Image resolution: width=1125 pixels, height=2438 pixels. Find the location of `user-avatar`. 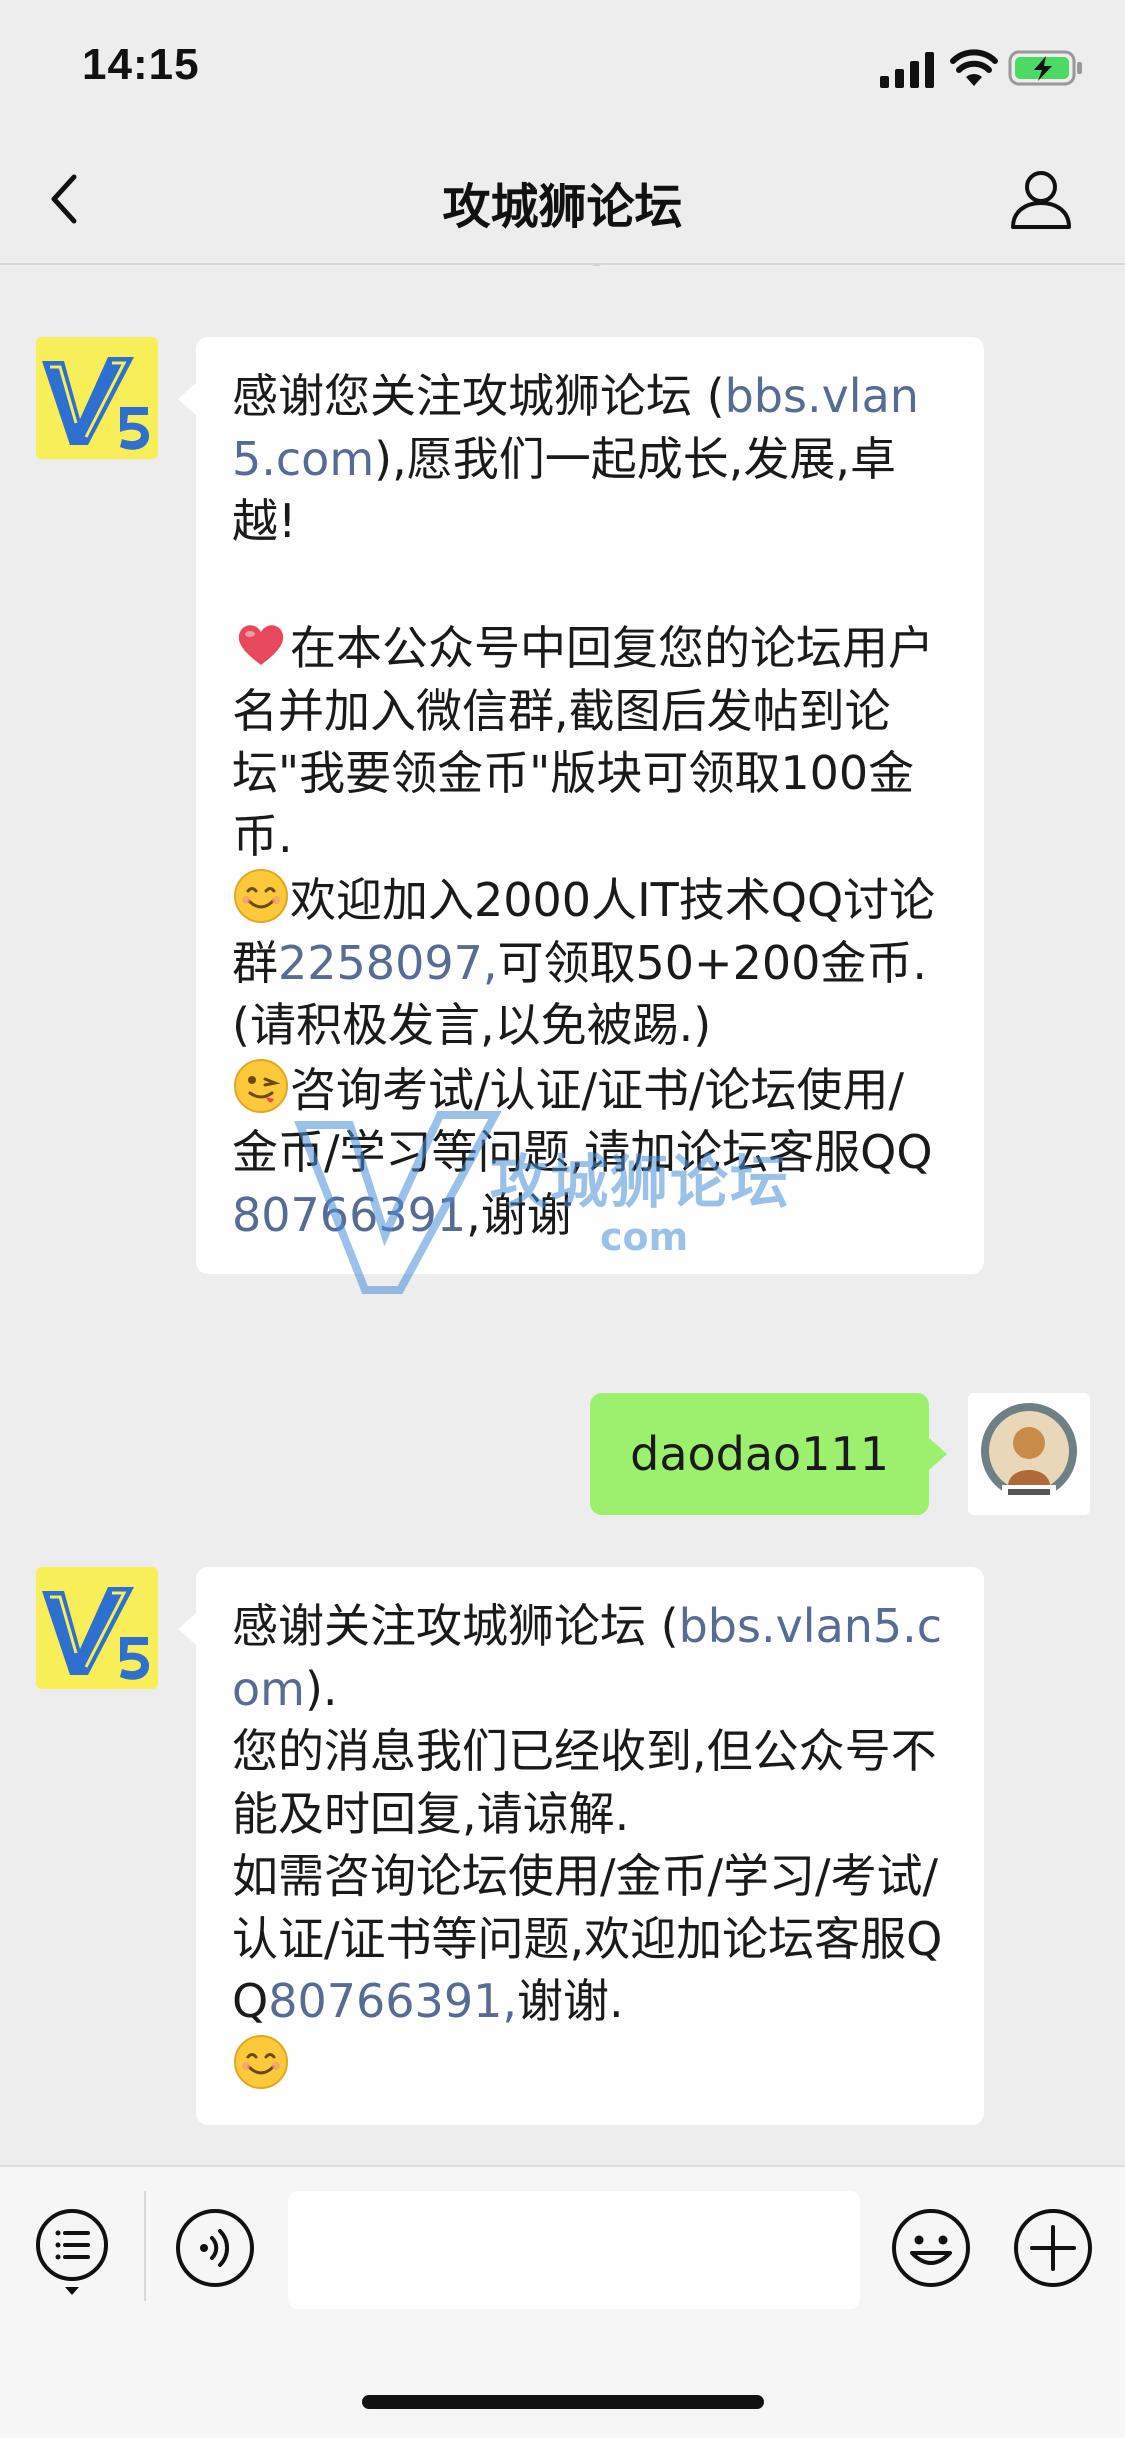

user-avatar is located at coordinates (1029, 1454).